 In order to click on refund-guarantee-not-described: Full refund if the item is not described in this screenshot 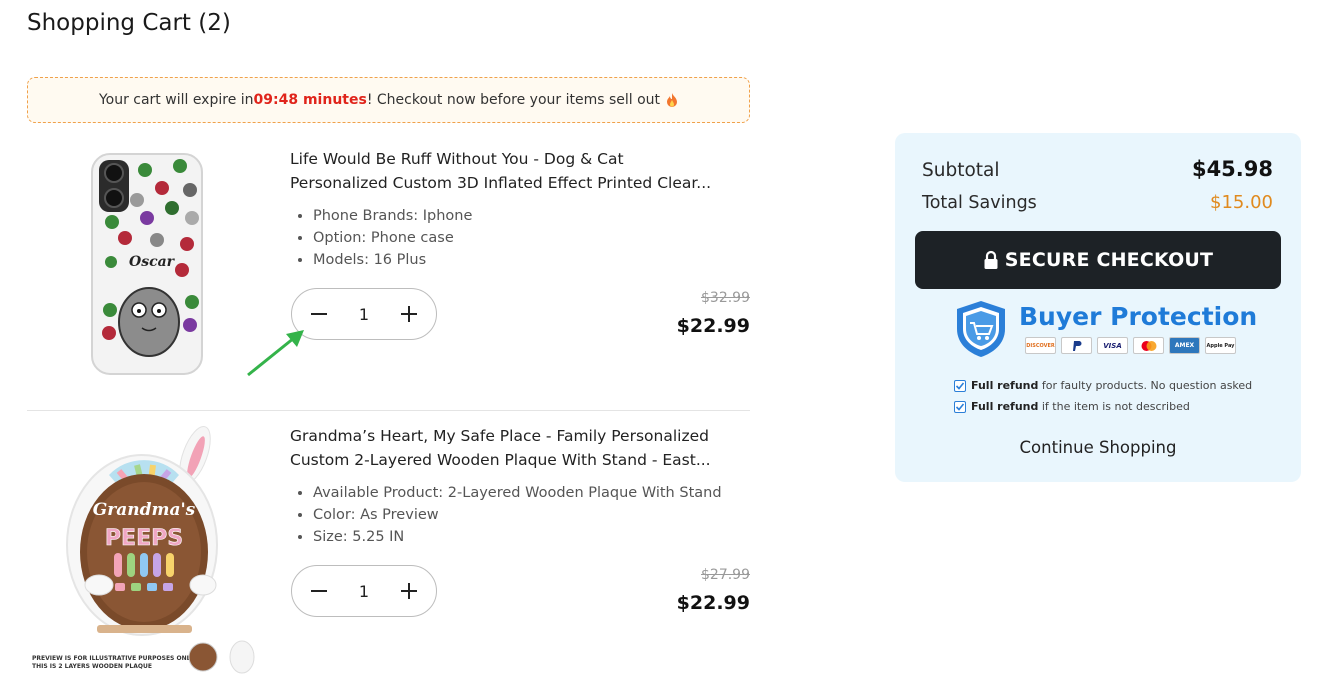, I will do `click(1072, 406)`.